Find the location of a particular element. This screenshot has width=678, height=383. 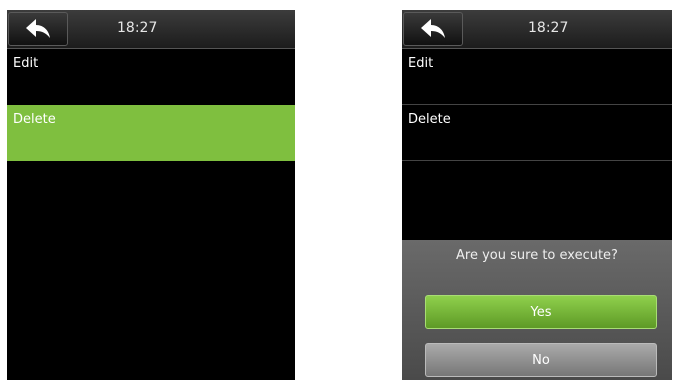

yes-button: Yes is located at coordinates (541, 312).